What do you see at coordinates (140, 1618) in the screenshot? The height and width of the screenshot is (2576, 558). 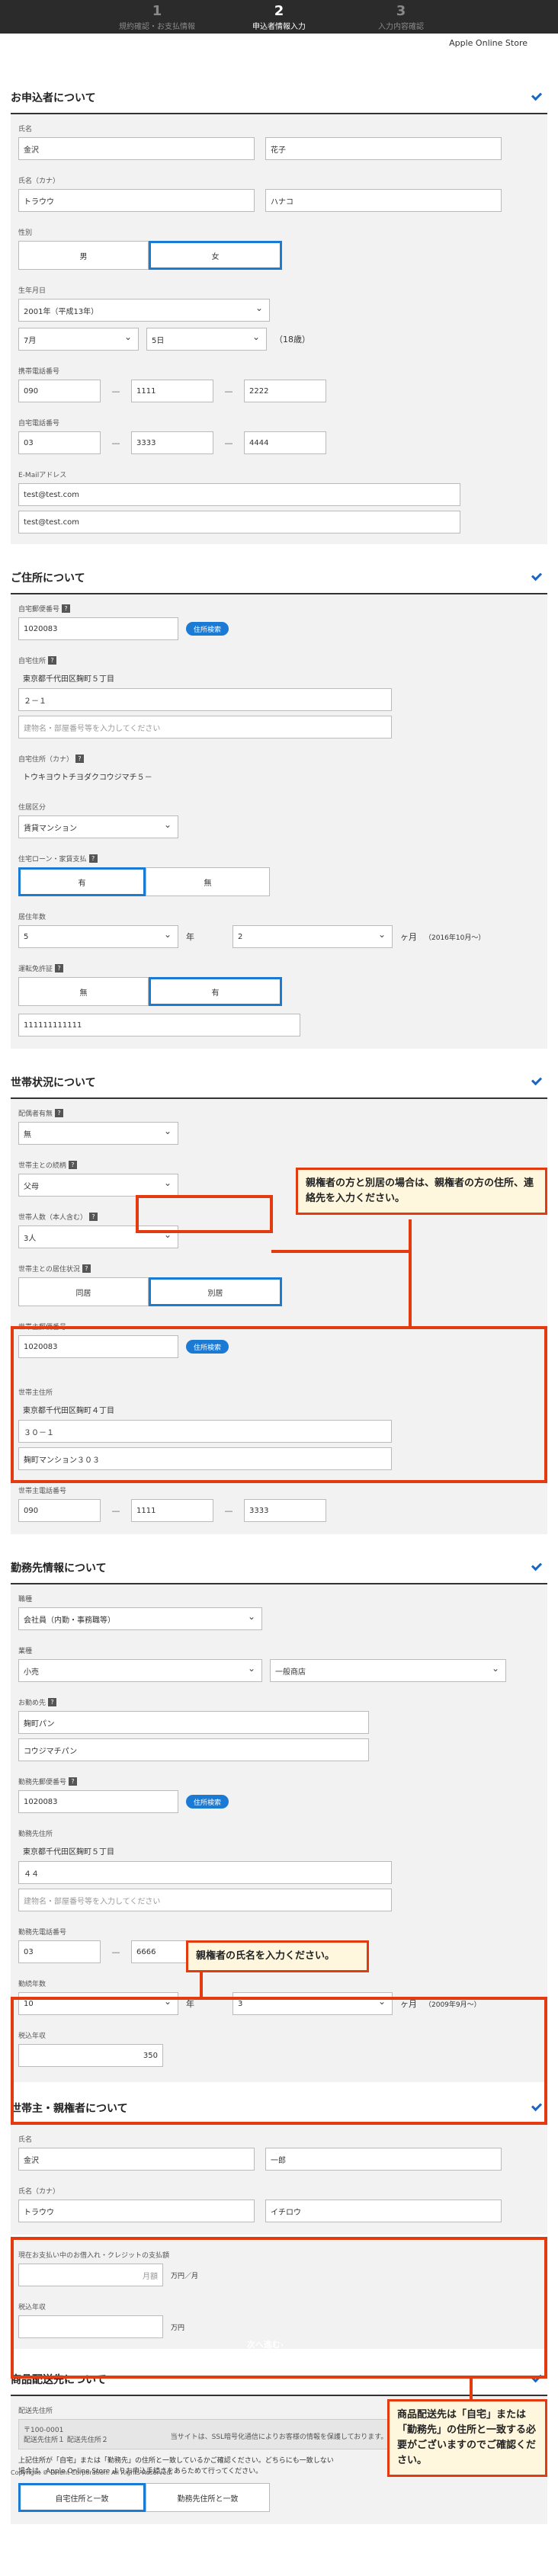 I see `job-select: 会社員（内勤・事務職等）` at bounding box center [140, 1618].